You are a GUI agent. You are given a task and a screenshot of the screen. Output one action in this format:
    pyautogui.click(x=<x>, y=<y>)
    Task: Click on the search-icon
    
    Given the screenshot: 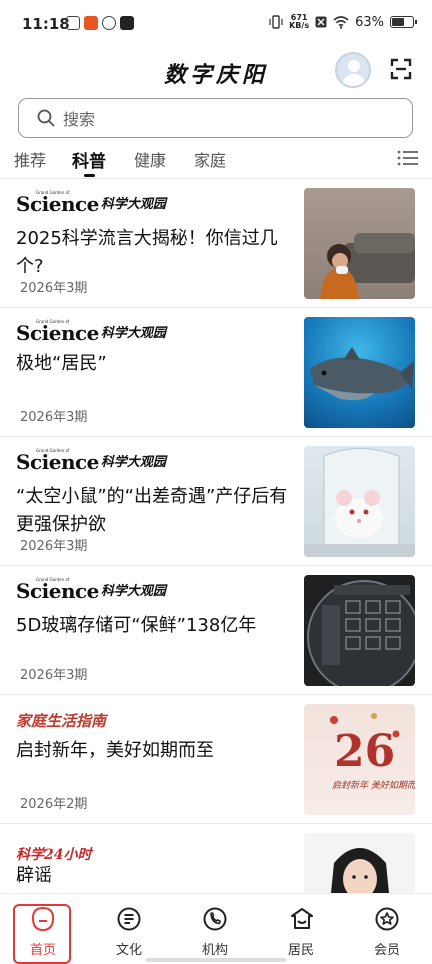 What is the action you would take?
    pyautogui.click(x=46, y=118)
    